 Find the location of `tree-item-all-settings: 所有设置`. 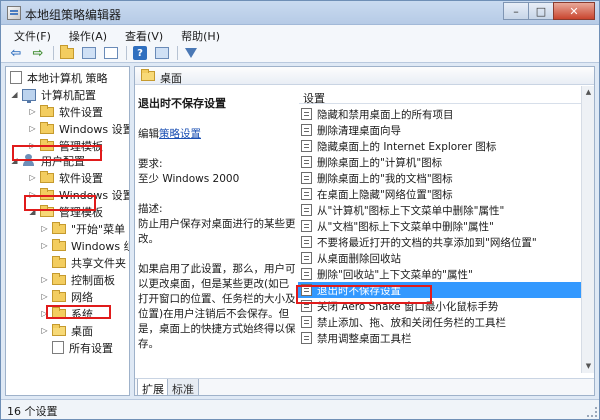

tree-item-all-settings: 所有设置 is located at coordinates (82, 347).